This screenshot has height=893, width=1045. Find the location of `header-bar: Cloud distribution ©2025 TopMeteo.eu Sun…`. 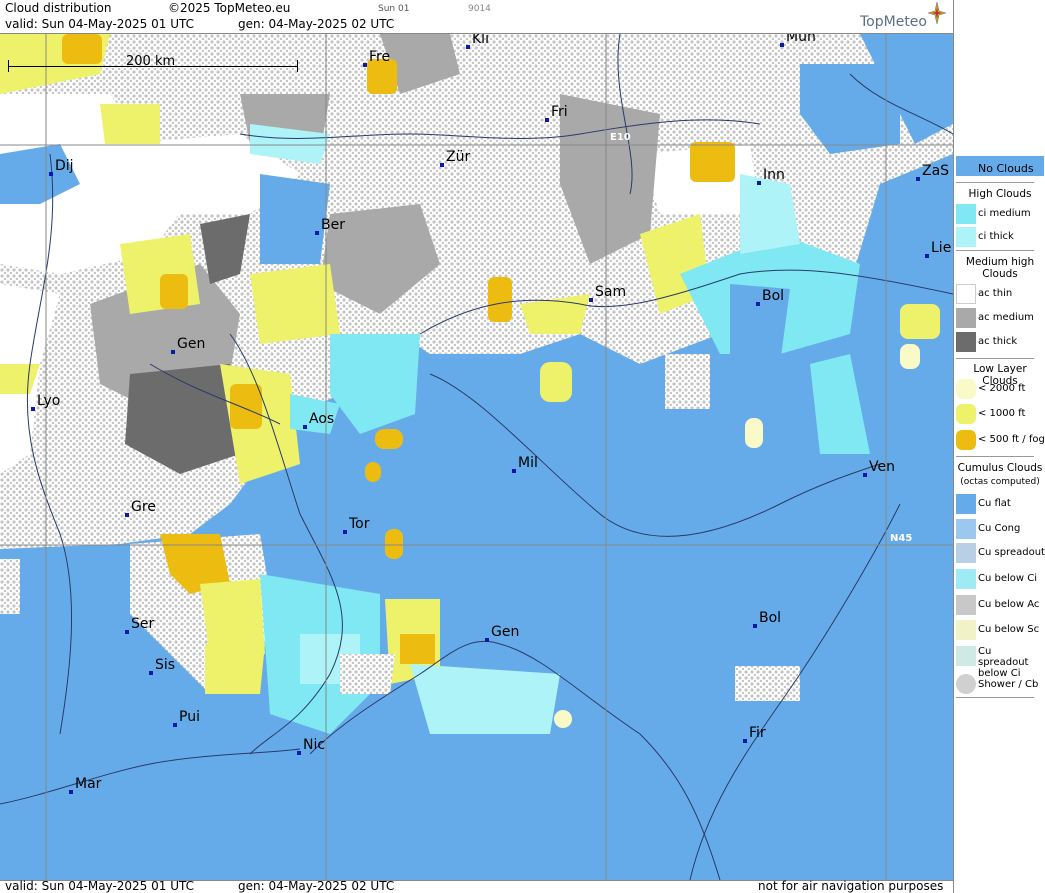

header-bar: Cloud distribution ©2025 TopMeteo.eu Sun… is located at coordinates (476, 16).